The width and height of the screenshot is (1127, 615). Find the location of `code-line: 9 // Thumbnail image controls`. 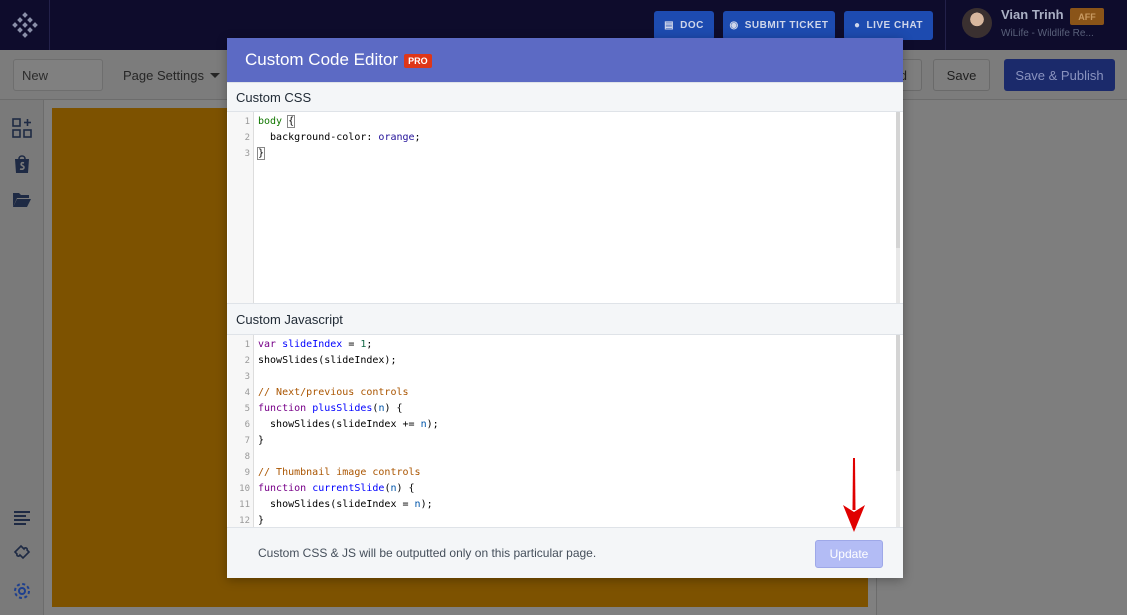

code-line: 9 // Thumbnail image controls is located at coordinates (558, 473).